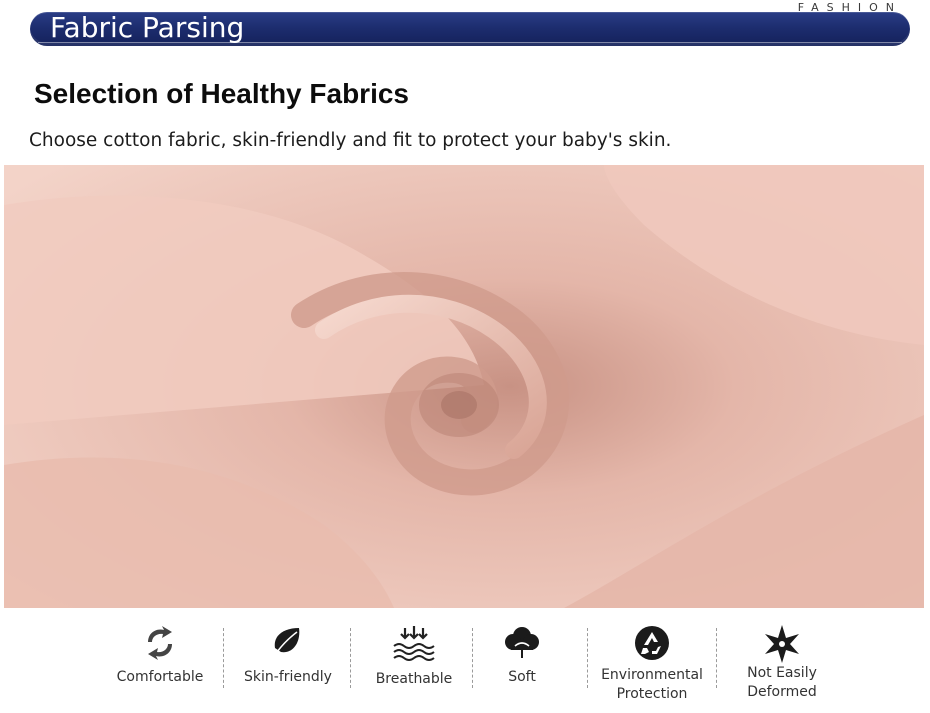  What do you see at coordinates (288, 644) in the screenshot?
I see `leaf-icon` at bounding box center [288, 644].